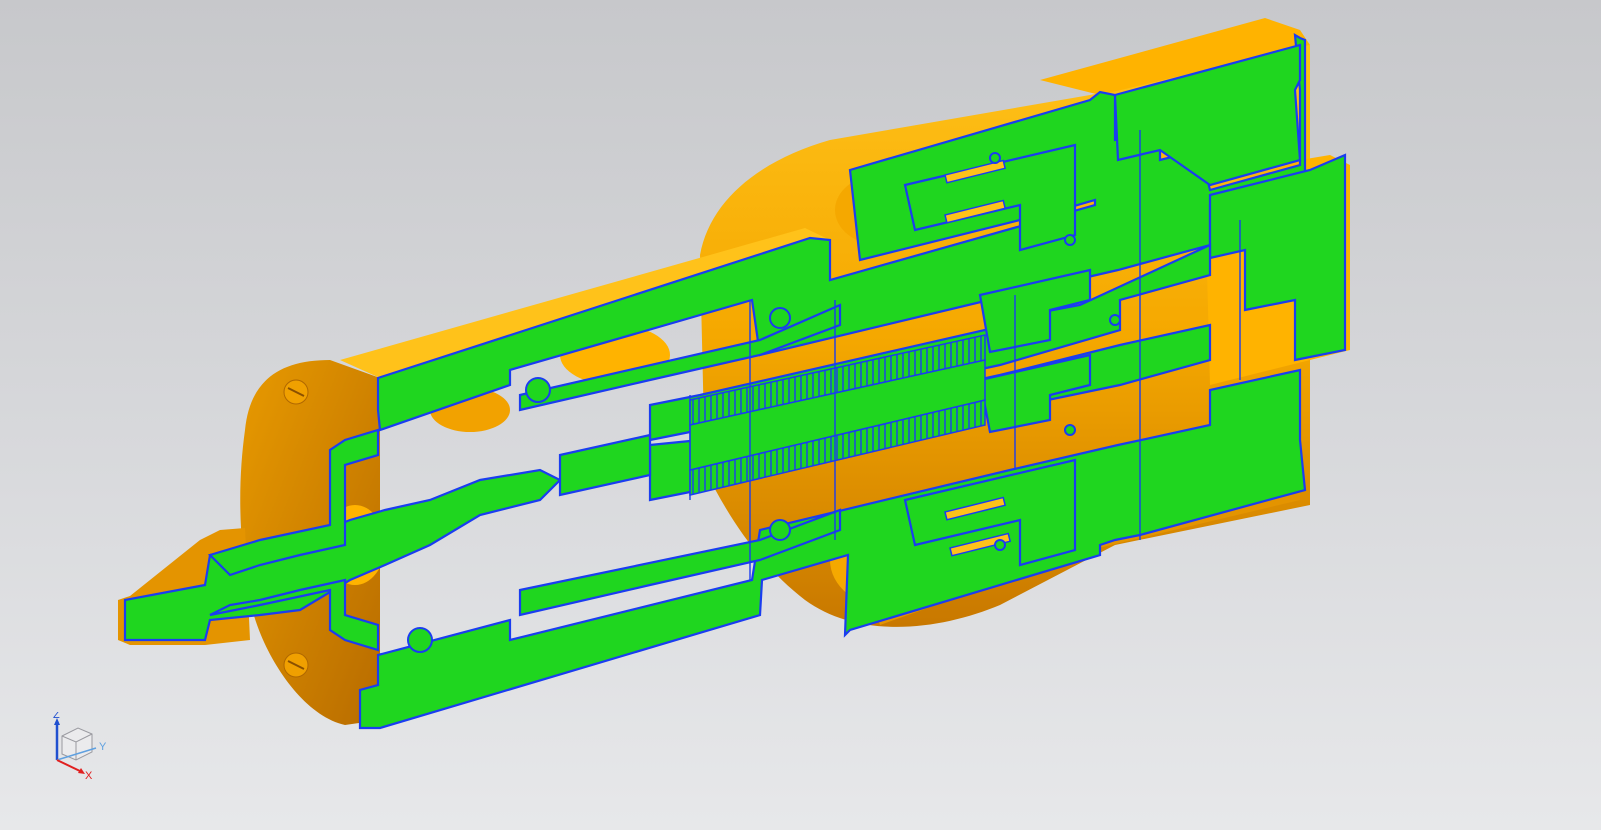  I want to click on y-axis-label: Y, so click(103, 747).